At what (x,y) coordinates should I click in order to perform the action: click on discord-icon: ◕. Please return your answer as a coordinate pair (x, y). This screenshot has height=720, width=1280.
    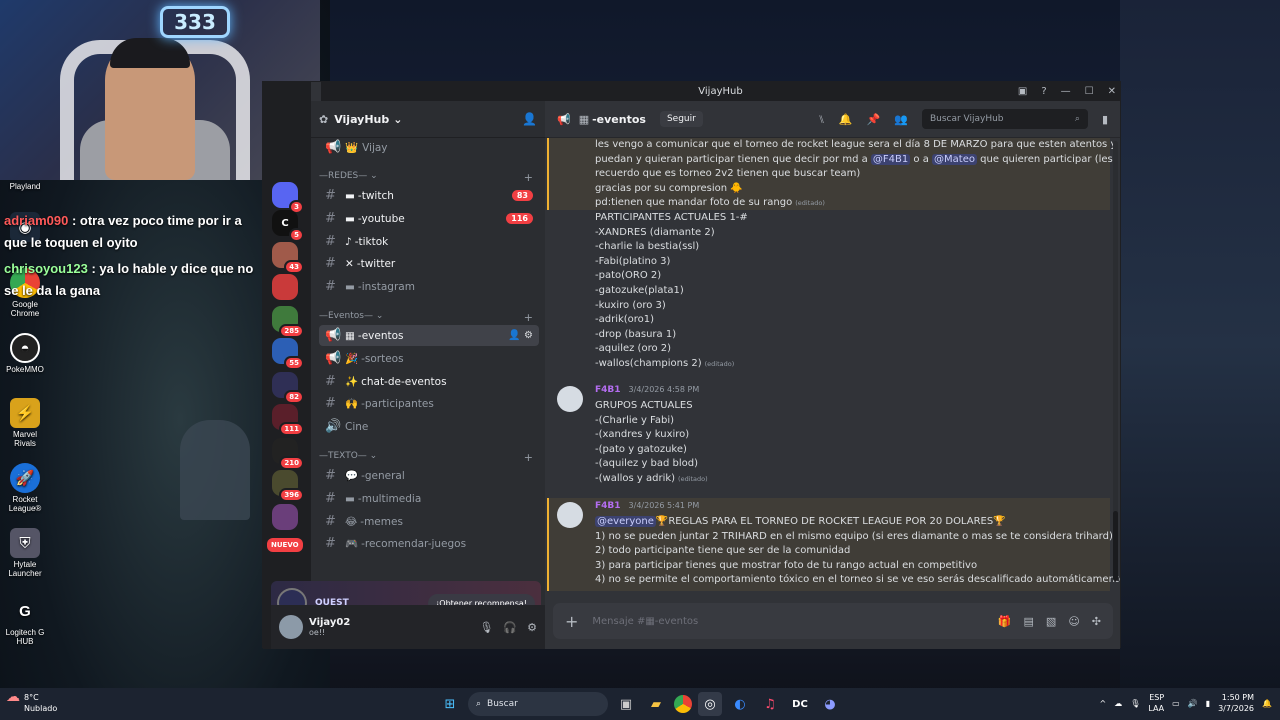
    Looking at the image, I should click on (830, 704).